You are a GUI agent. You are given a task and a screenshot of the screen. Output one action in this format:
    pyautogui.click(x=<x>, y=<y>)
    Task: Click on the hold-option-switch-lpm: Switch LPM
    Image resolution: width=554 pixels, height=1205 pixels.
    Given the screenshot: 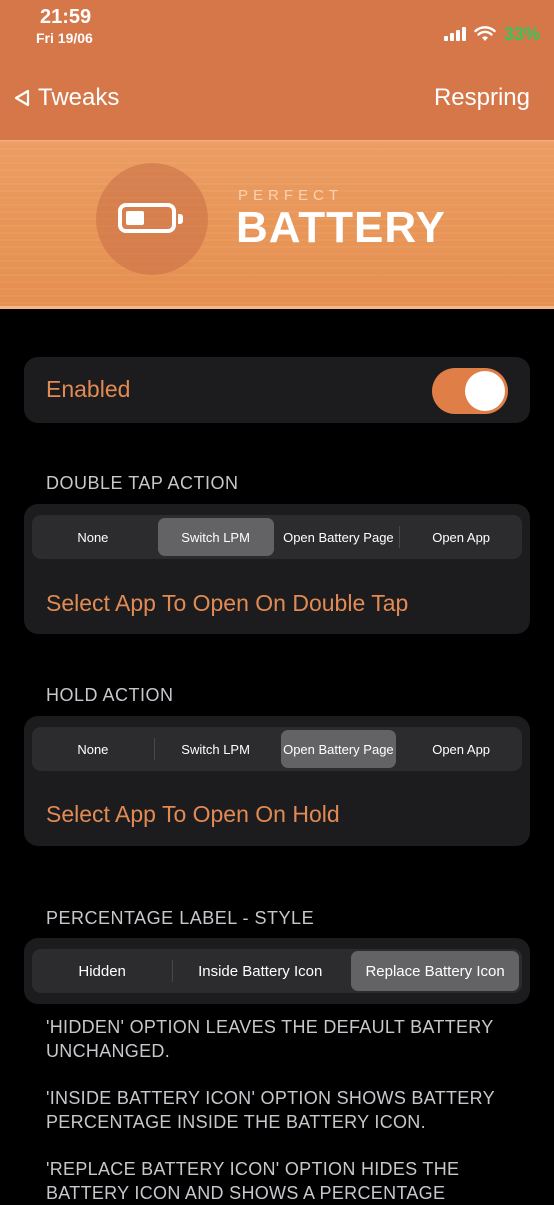 What is the action you would take?
    pyautogui.click(x=216, y=749)
    